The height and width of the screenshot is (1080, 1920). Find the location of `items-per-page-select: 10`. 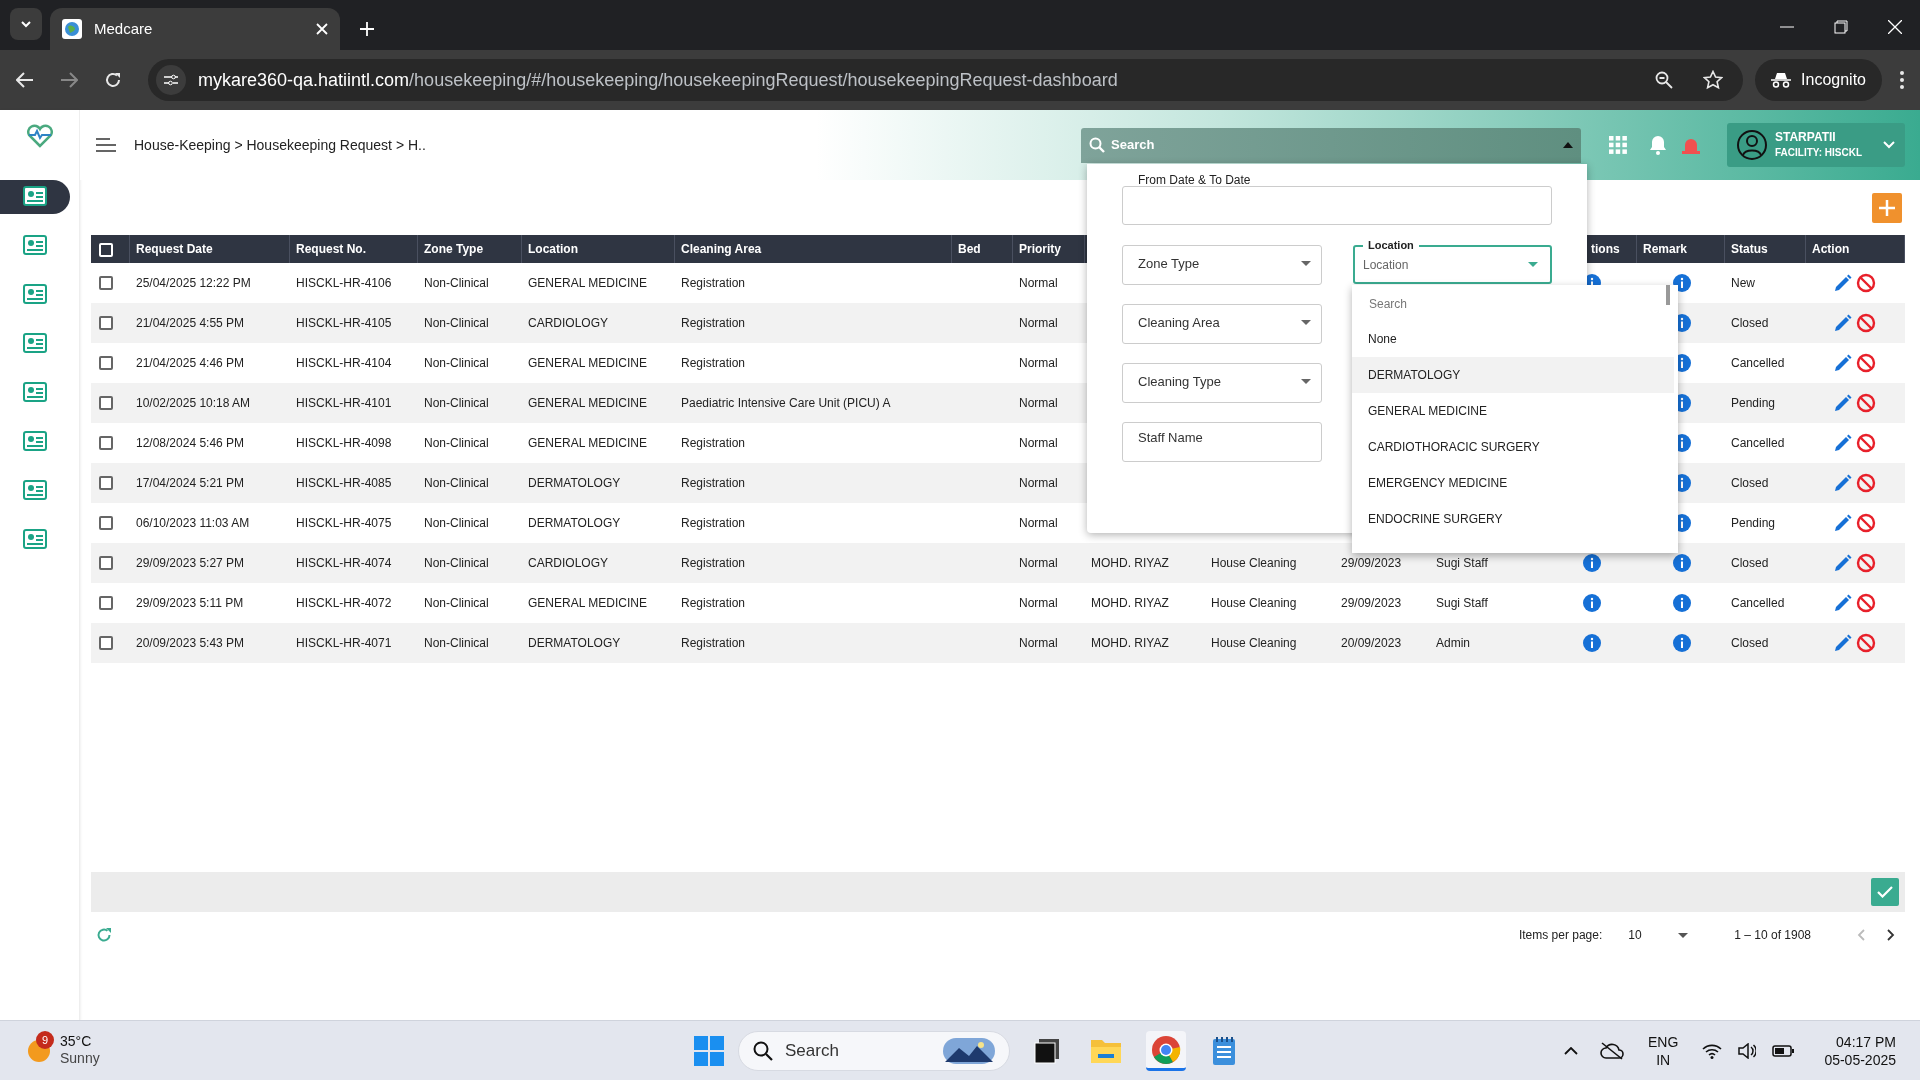

items-per-page-select: 10 is located at coordinates (1658, 935).